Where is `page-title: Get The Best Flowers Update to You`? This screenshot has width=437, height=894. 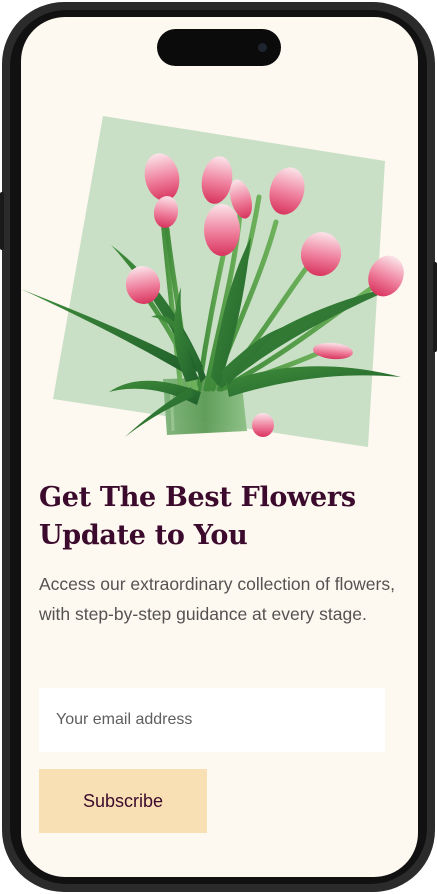 page-title: Get The Best Flowers Update to You is located at coordinates (197, 516).